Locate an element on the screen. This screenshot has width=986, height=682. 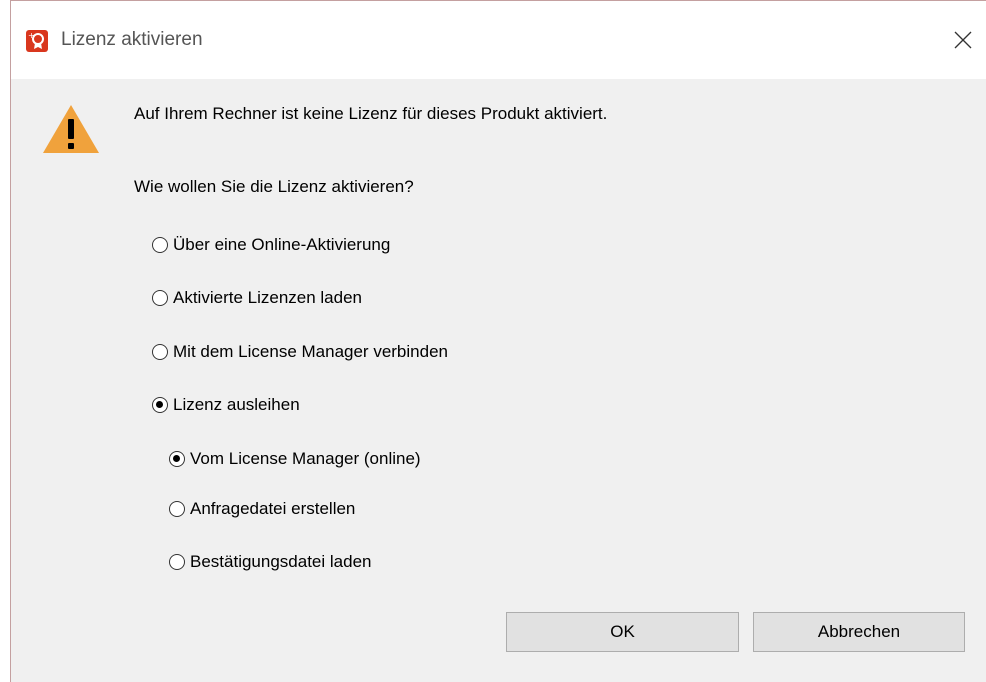
suboption-create-request-file: Anfragedatei erstellen is located at coordinates (262, 509).